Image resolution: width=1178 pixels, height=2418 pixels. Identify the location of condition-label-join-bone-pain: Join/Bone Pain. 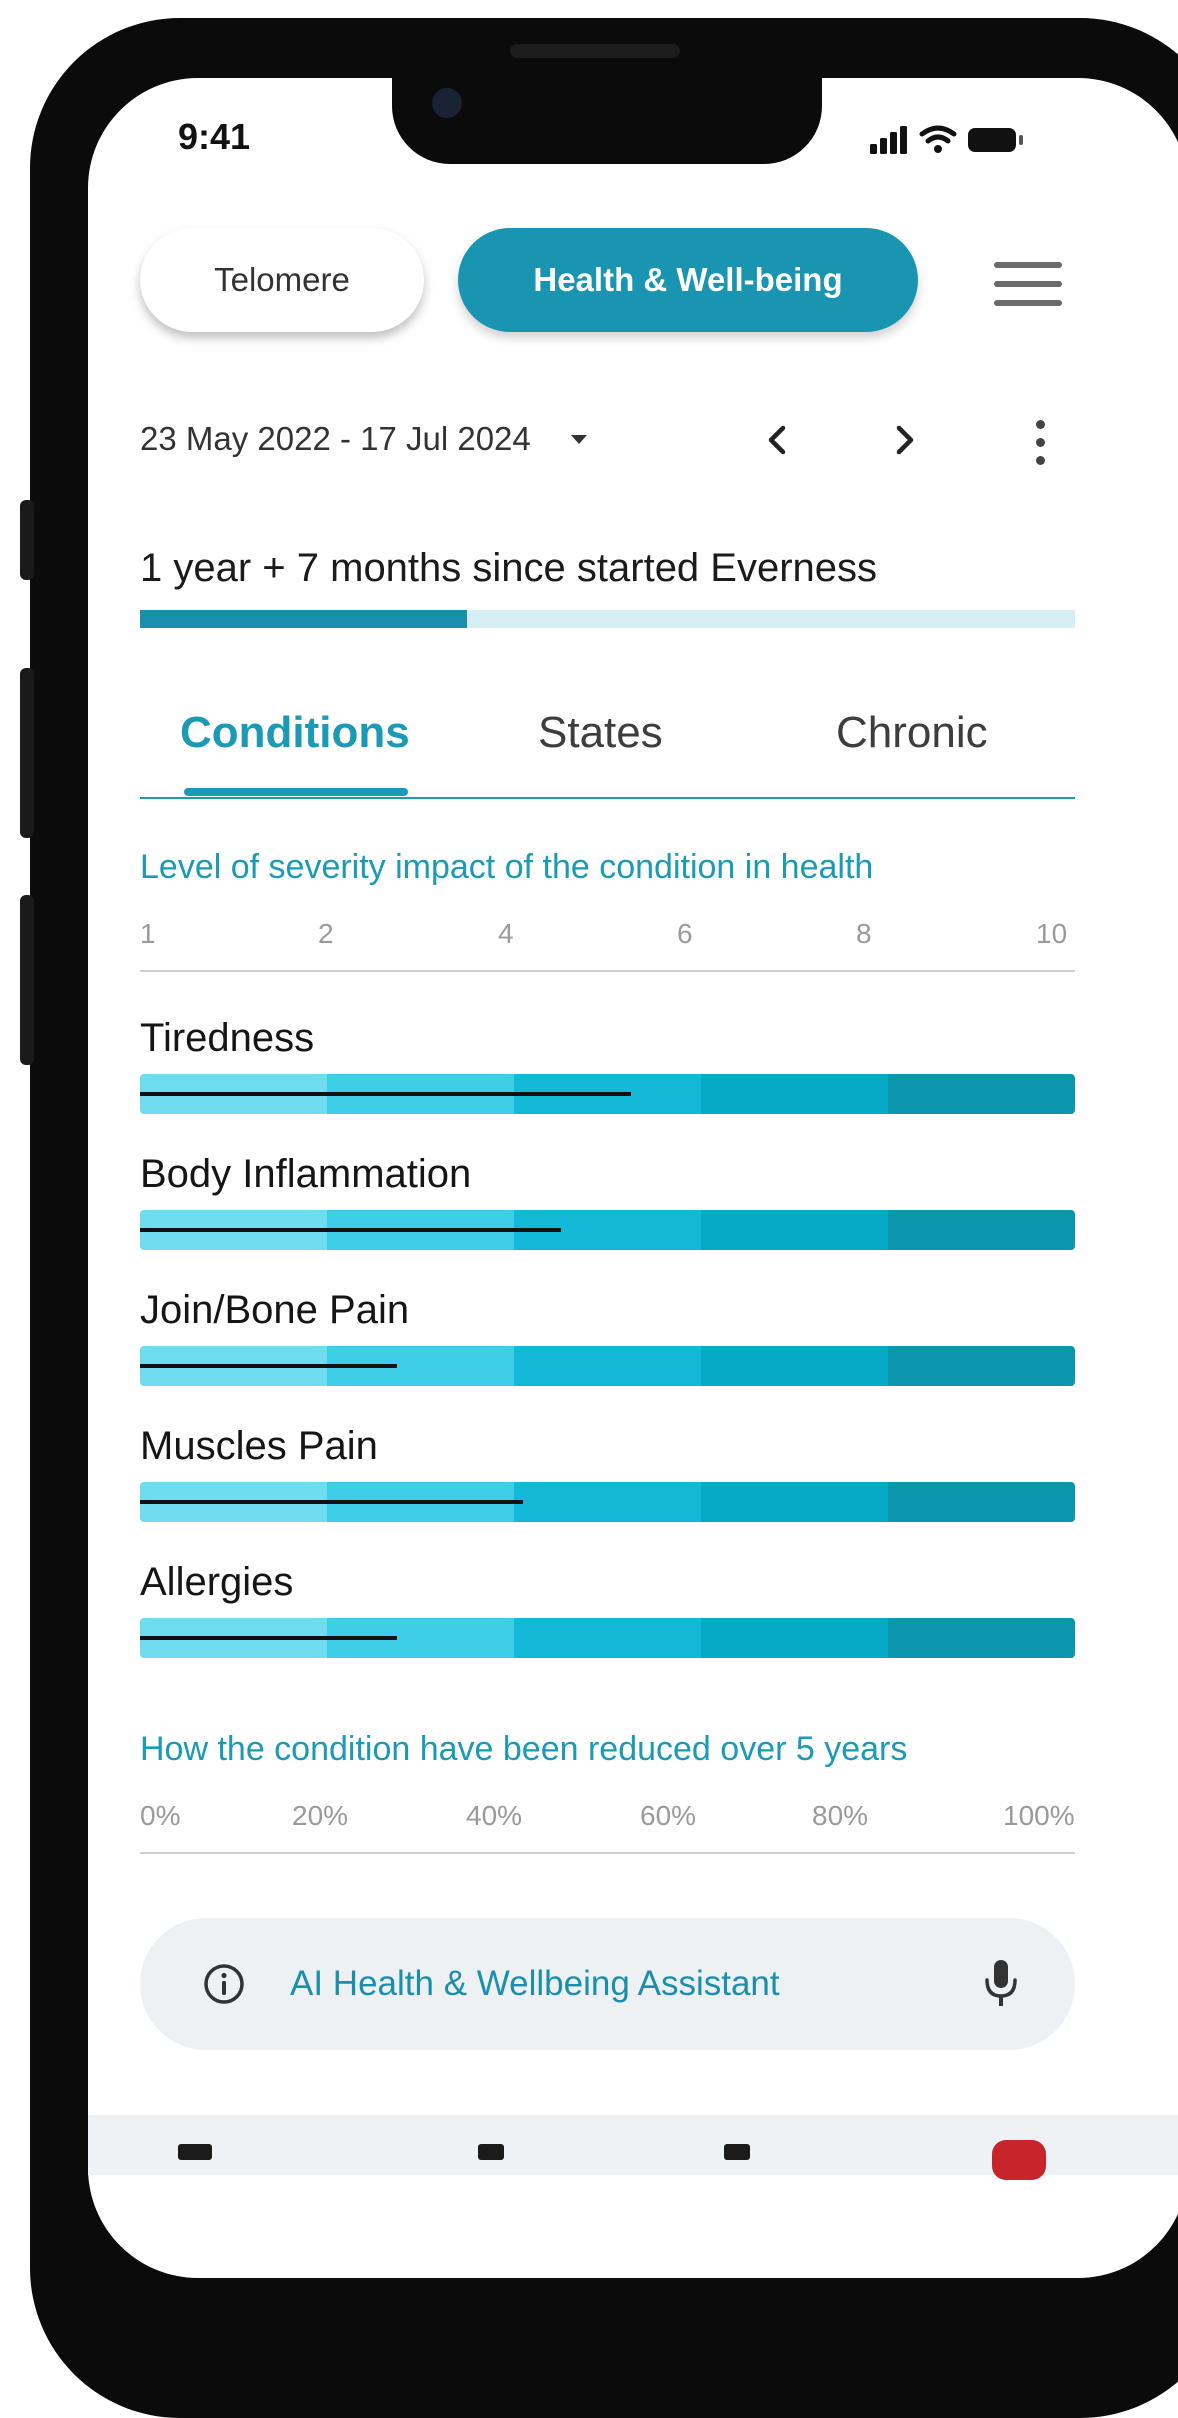
(275, 1310).